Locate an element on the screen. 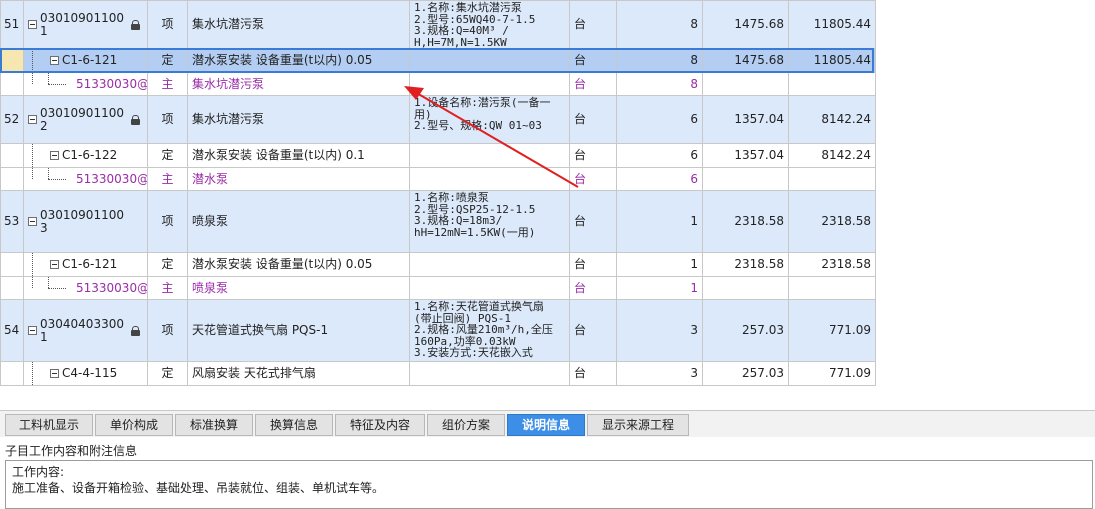  item-total-cell: 2318.58 is located at coordinates (832, 264).